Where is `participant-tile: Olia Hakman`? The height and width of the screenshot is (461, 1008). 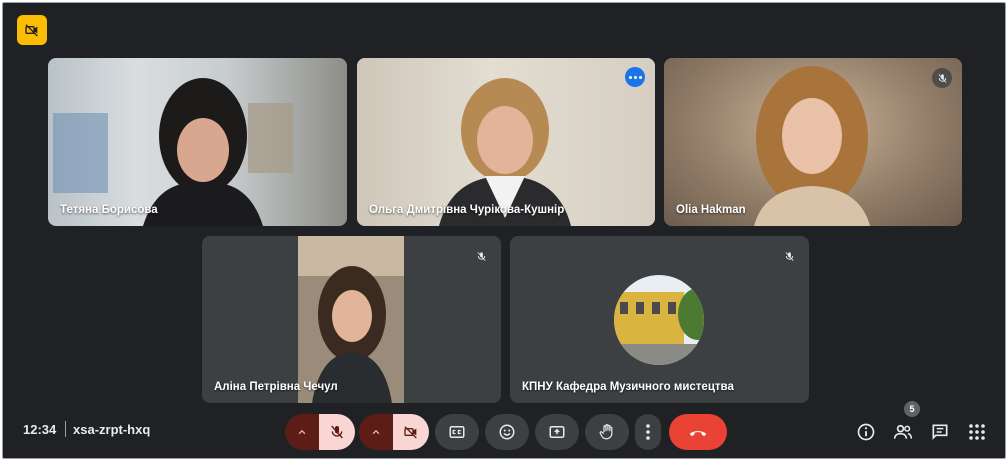
participant-tile: Olia Hakman is located at coordinates (813, 142).